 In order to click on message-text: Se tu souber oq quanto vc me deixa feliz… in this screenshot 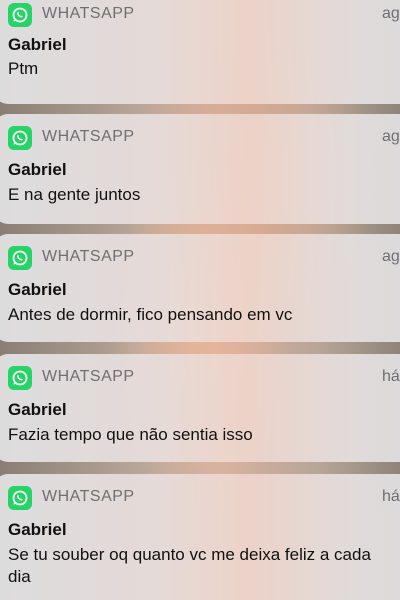, I will do `click(189, 565)`.